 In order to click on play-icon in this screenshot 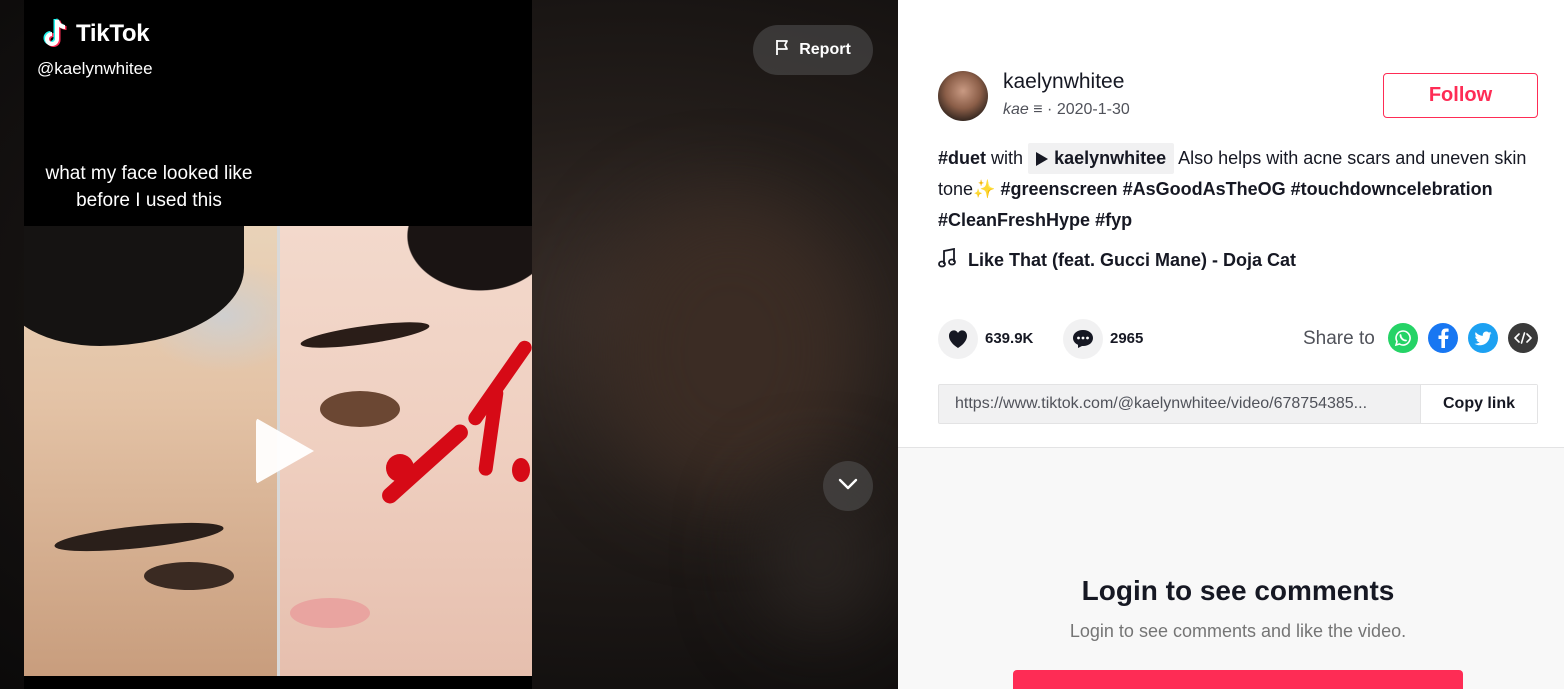, I will do `click(1042, 158)`.